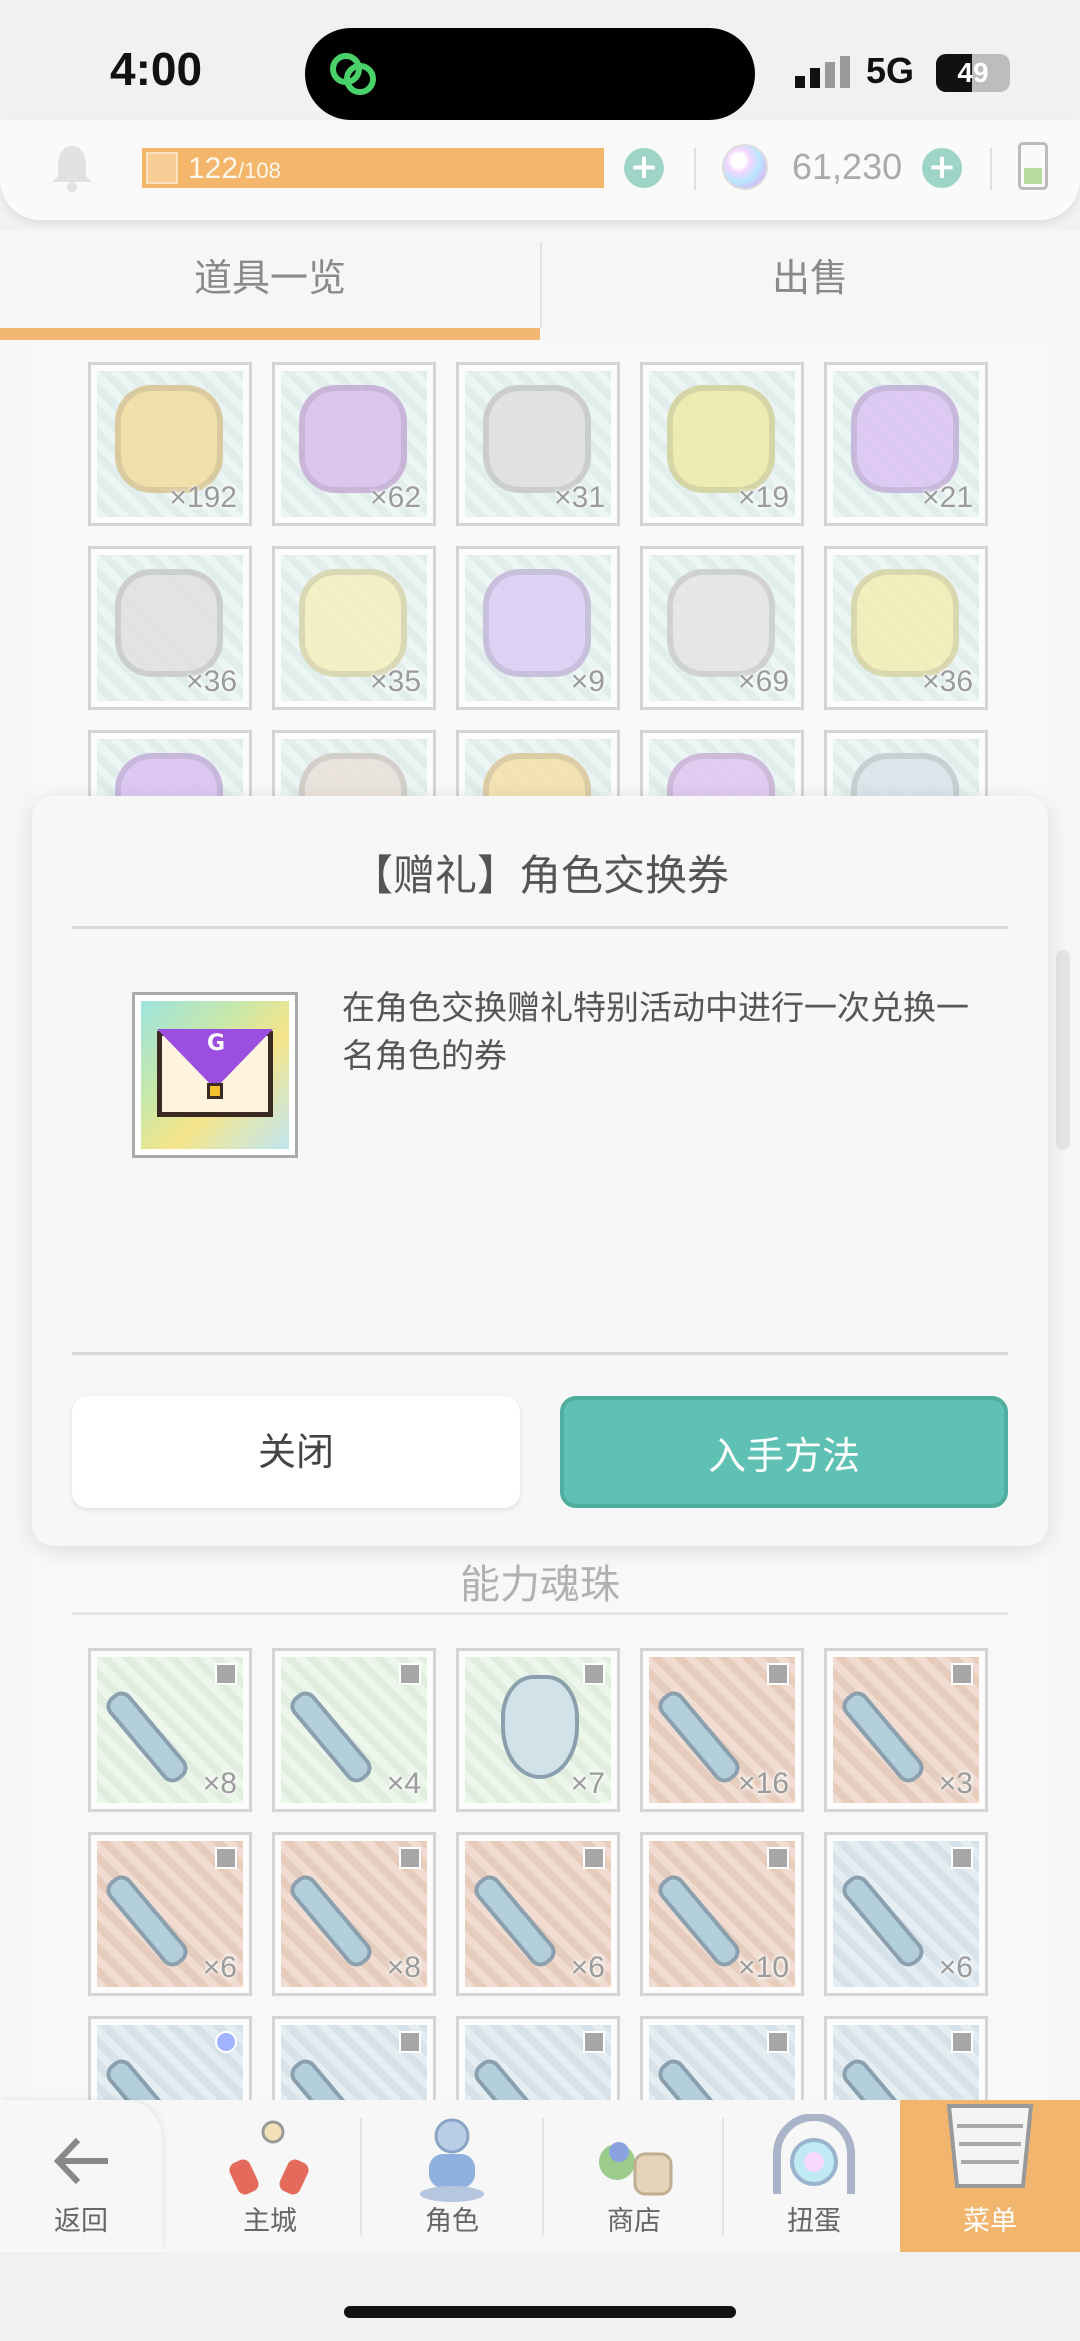 The width and height of the screenshot is (1080, 2341). Describe the element at coordinates (296, 1452) in the screenshot. I see `close-button: 关闭` at that location.